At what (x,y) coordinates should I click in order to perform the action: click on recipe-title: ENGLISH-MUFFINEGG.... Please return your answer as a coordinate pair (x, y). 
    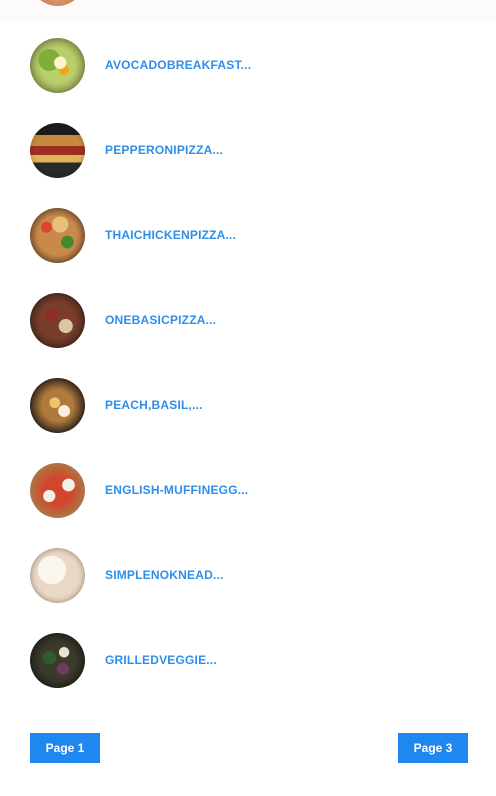
    Looking at the image, I should click on (176, 490).